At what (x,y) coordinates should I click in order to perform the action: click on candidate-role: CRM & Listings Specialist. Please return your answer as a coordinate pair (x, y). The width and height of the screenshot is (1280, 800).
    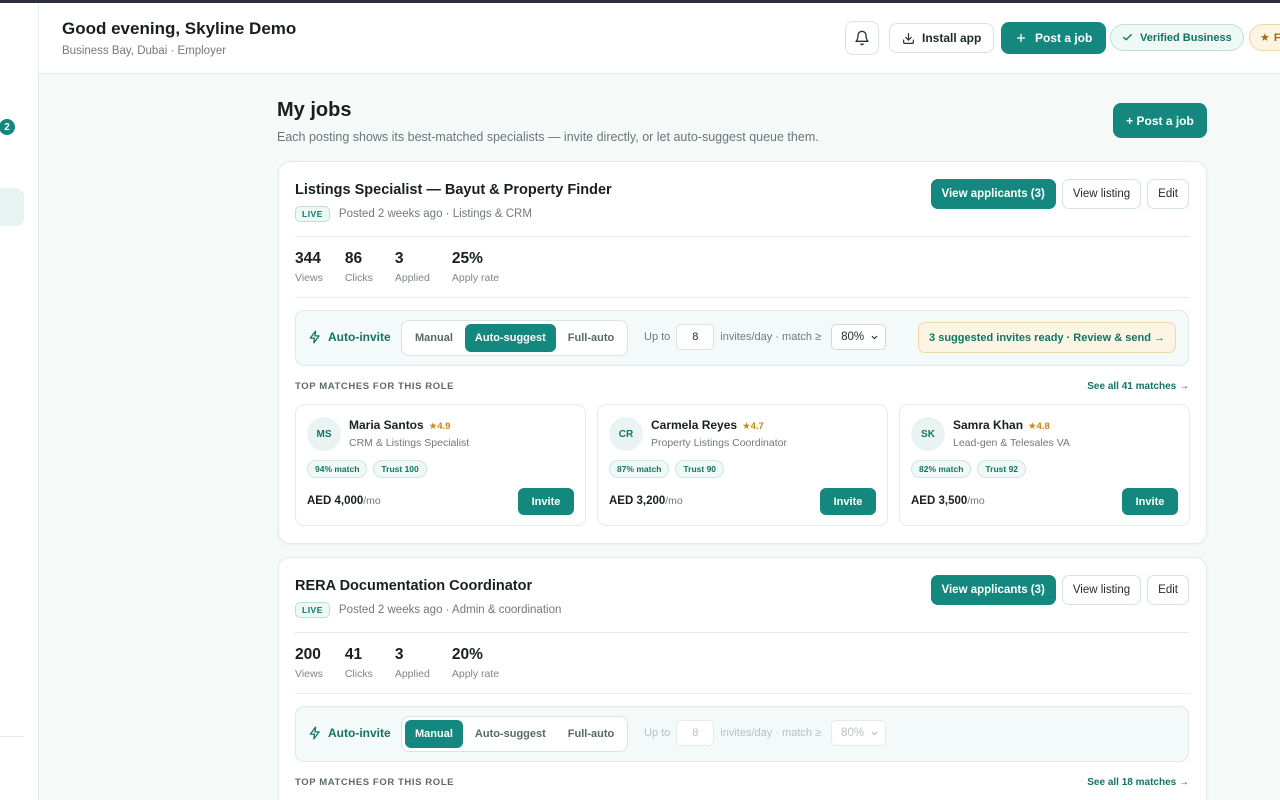
    Looking at the image, I should click on (409, 443).